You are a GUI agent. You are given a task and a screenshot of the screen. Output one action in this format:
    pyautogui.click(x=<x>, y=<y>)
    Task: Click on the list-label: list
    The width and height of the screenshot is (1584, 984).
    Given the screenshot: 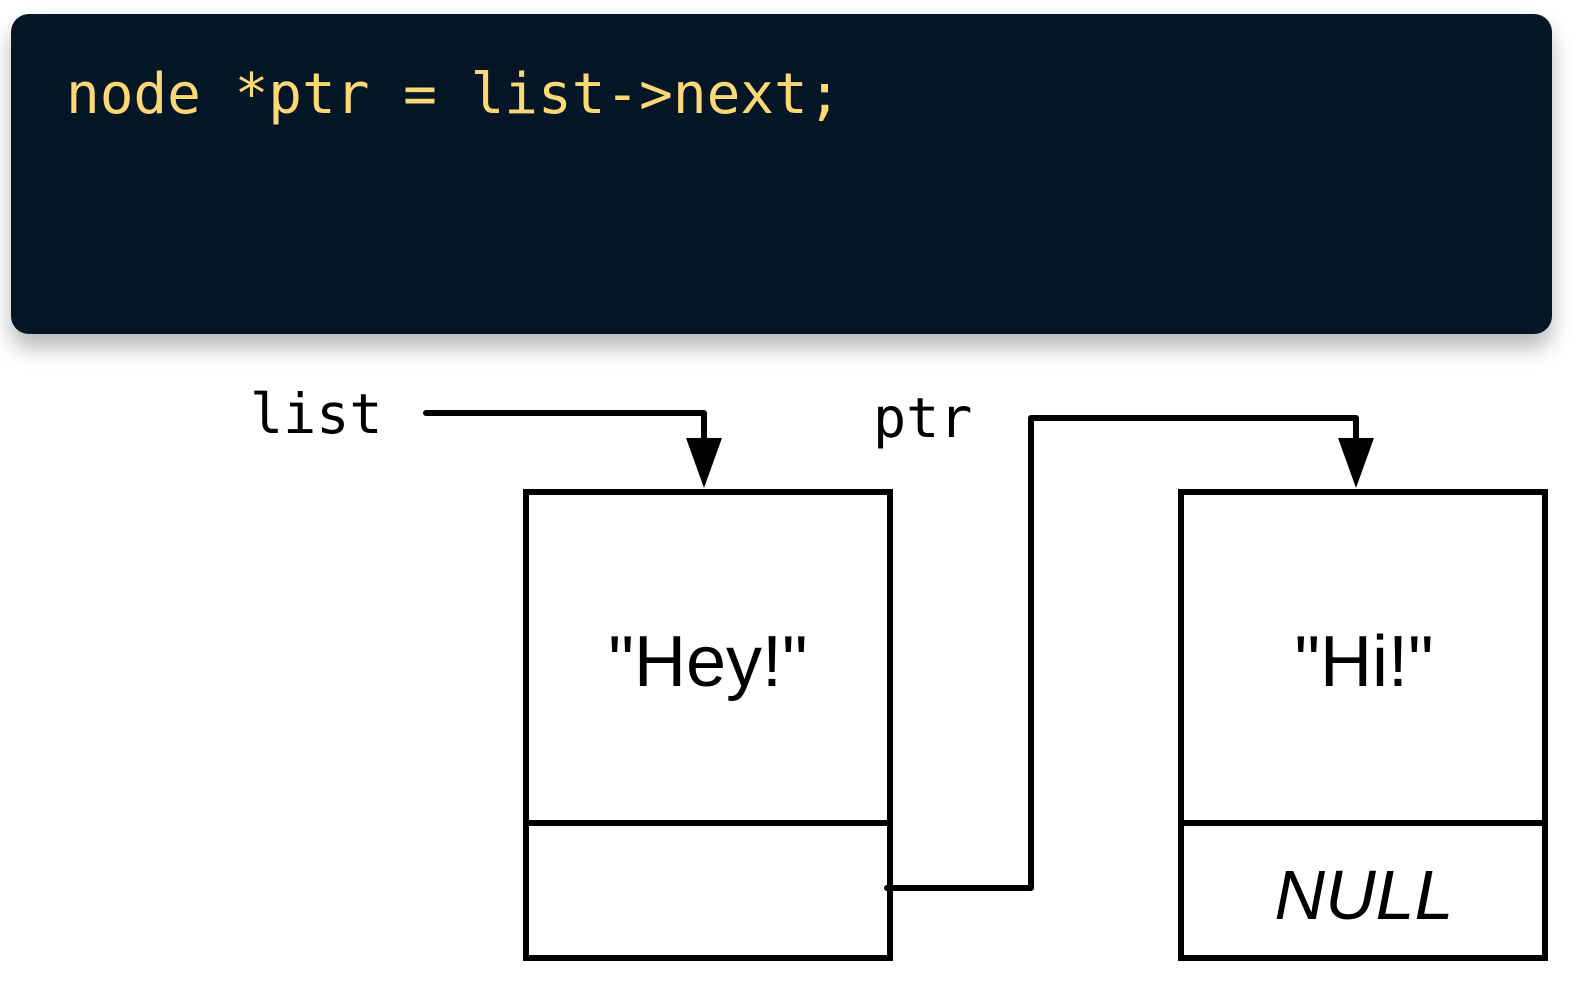 What is the action you would take?
    pyautogui.click(x=316, y=414)
    